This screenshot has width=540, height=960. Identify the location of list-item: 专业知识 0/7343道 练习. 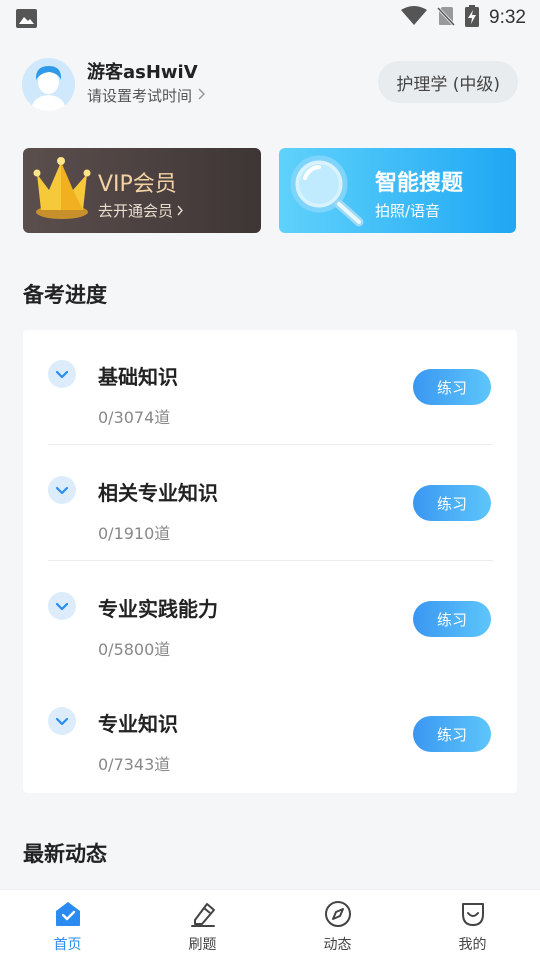
(270, 734).